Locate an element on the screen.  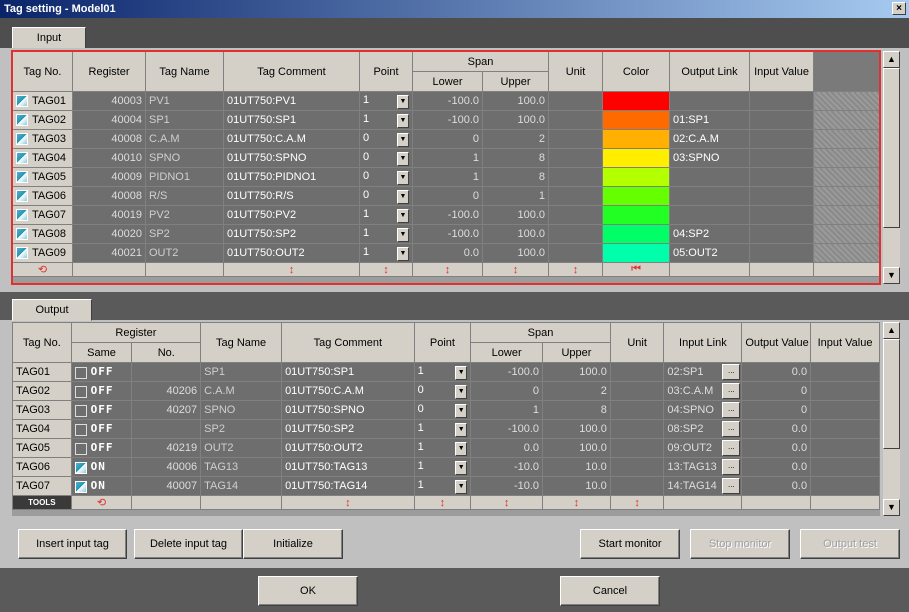
span-lower-cell: 0.0 is located at coordinates (447, 253).